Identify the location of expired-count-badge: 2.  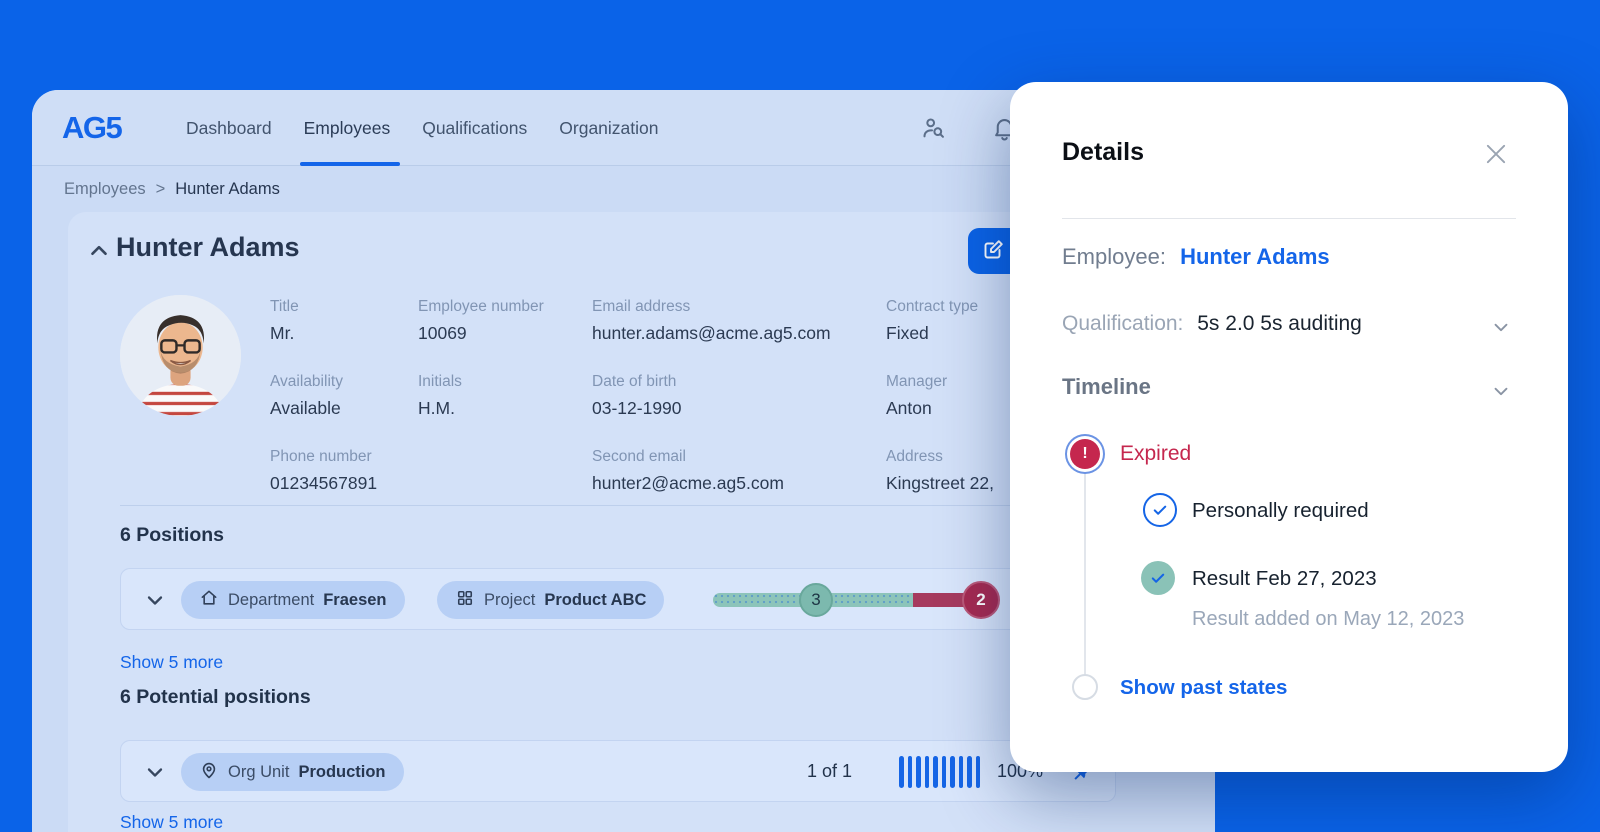
(981, 600).